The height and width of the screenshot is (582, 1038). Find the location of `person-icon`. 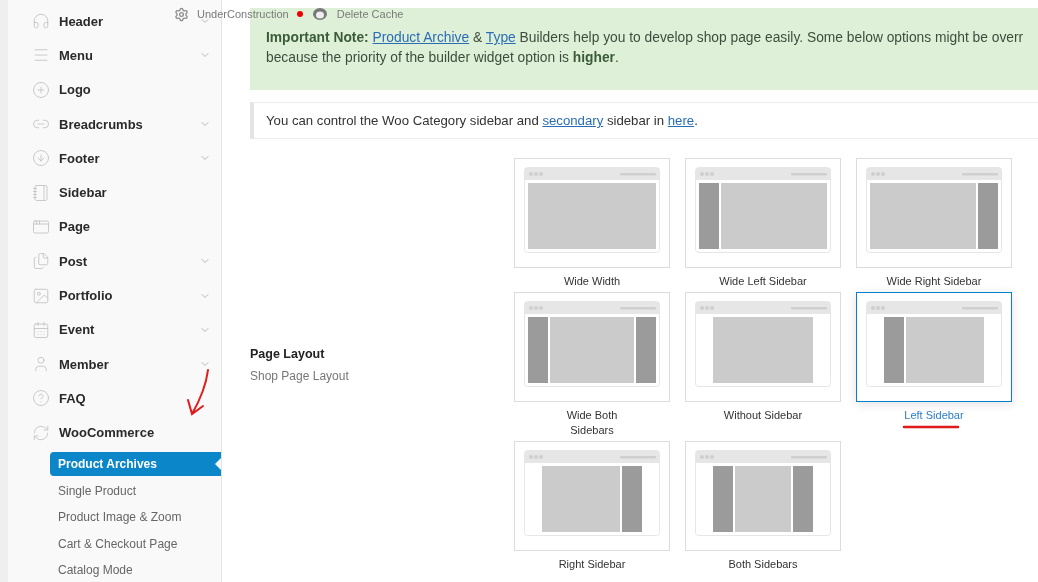

person-icon is located at coordinates (41, 364).